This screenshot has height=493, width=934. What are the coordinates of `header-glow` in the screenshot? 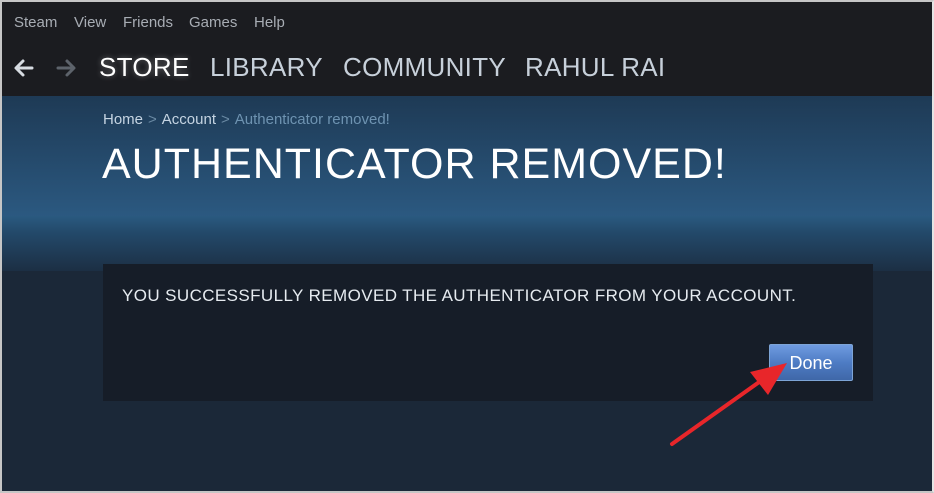 It's located at (467, 243).